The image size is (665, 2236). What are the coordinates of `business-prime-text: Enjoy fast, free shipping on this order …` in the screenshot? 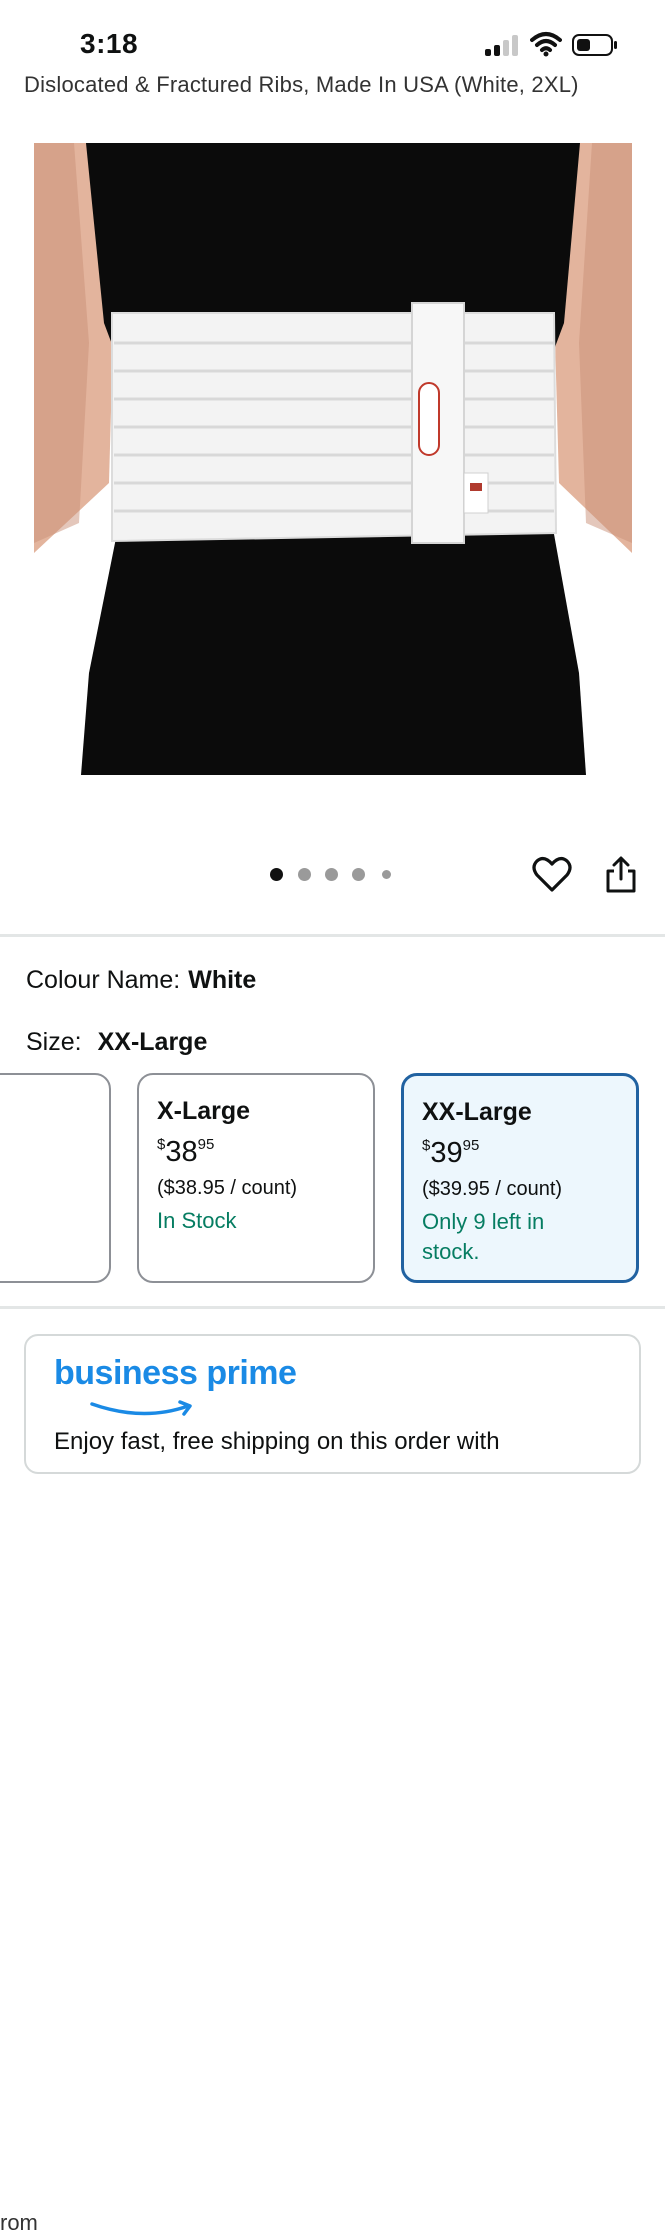 It's located at (277, 1441).